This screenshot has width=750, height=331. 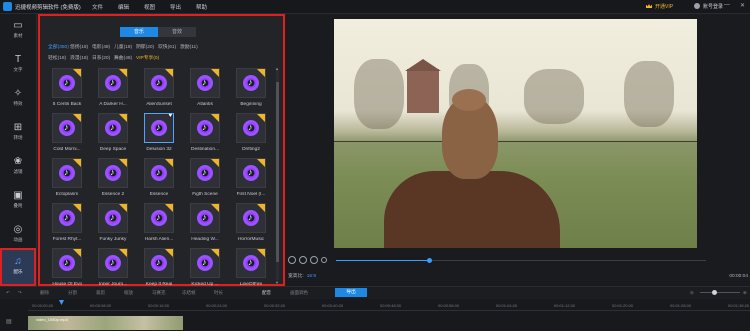 What do you see at coordinates (81, 46) in the screenshot?
I see `category-melodic: 悠扬(18)` at bounding box center [81, 46].